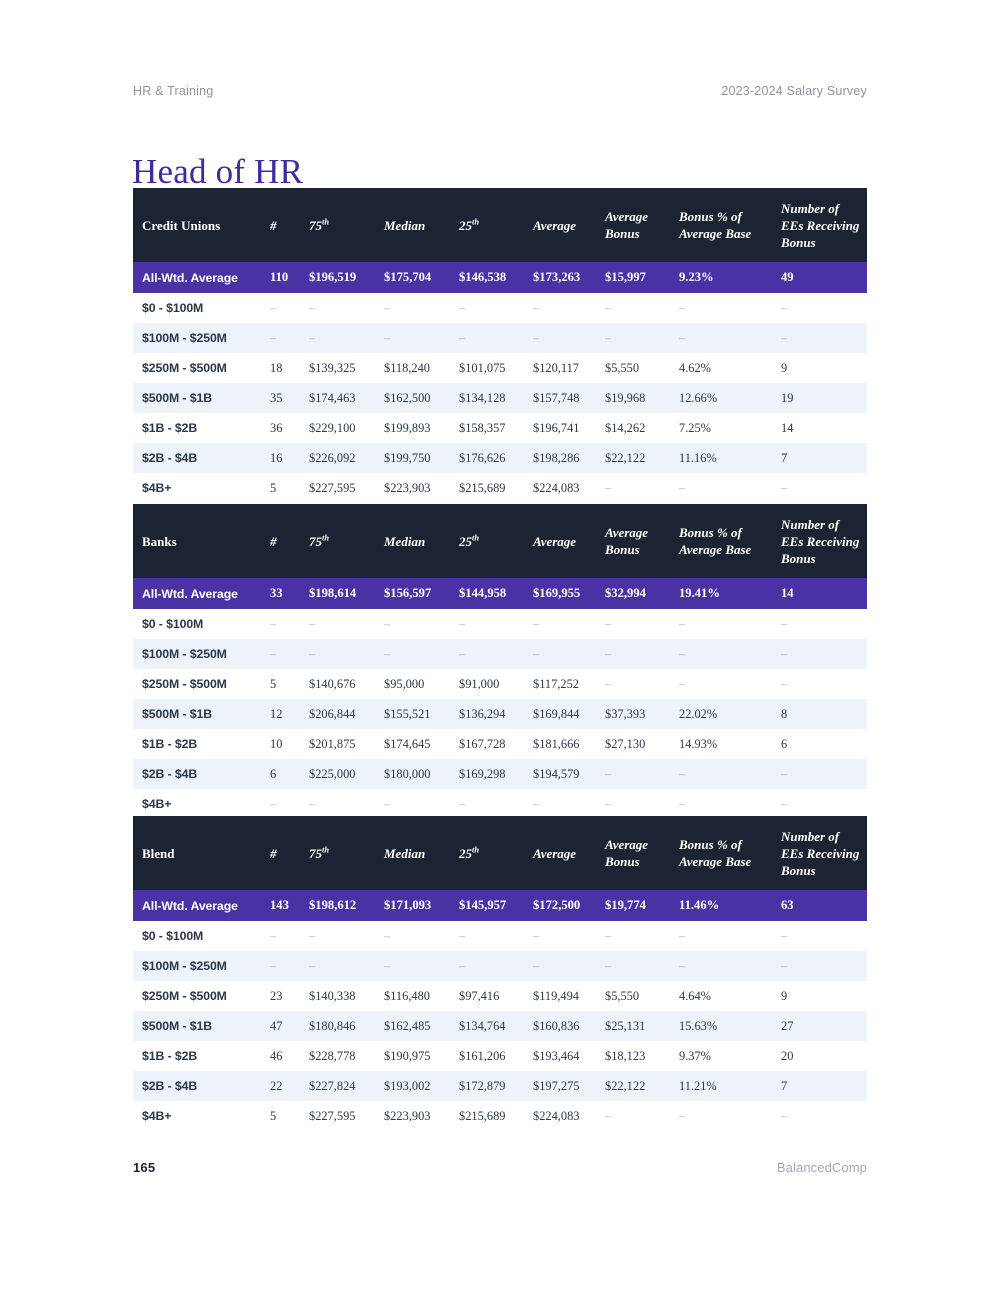 The height and width of the screenshot is (1295, 1000). I want to click on row-label: $0 - $100M, so click(173, 936).